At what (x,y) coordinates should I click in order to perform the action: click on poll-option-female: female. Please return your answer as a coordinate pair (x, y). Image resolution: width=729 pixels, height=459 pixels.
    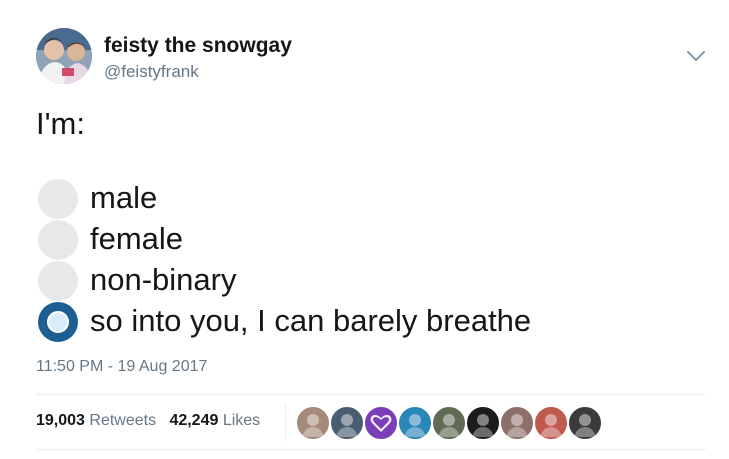
    Looking at the image, I should click on (336, 240).